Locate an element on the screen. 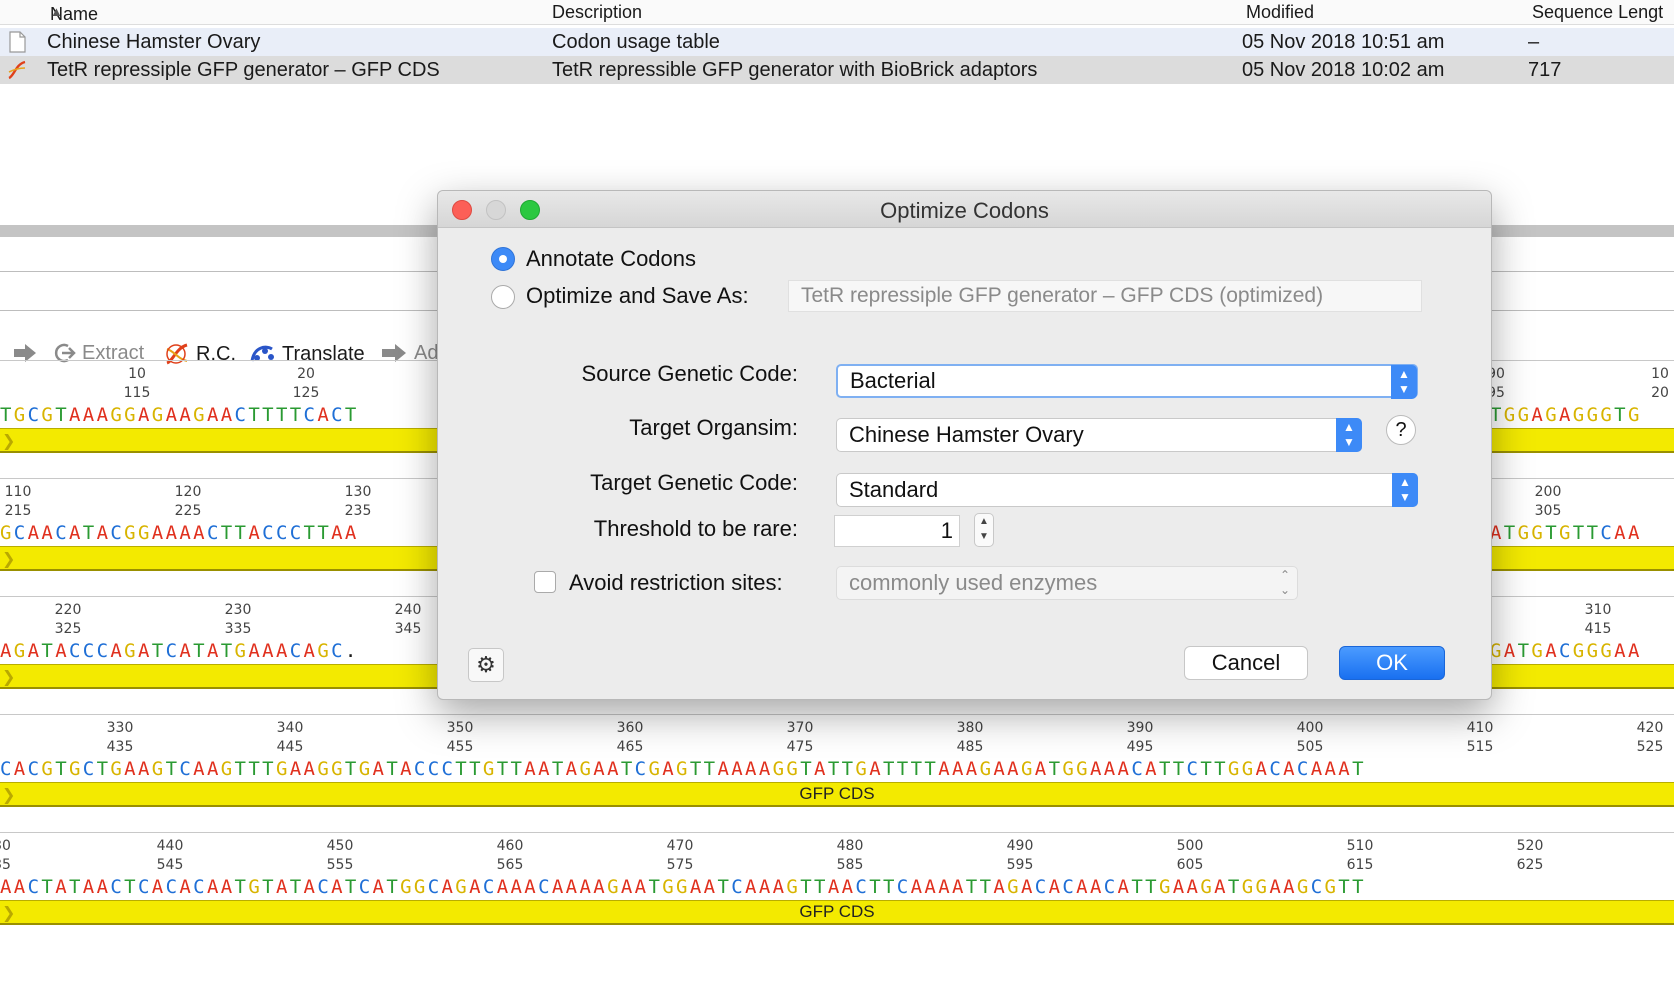 The width and height of the screenshot is (1674, 996). ruler-tick-label: 460 is located at coordinates (510, 846).